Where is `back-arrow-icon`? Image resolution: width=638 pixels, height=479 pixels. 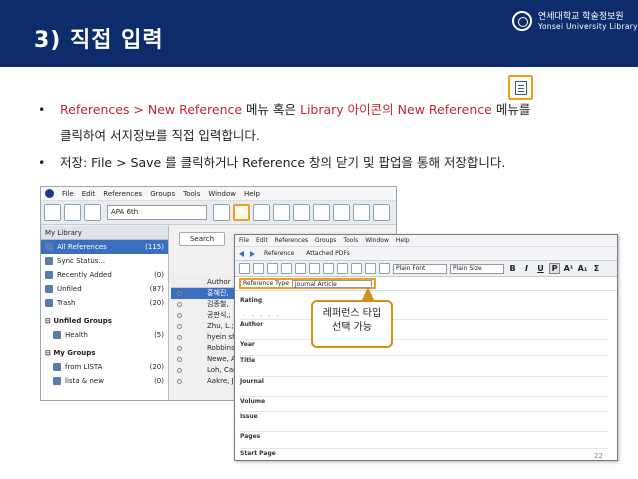 back-arrow-icon is located at coordinates (241, 253).